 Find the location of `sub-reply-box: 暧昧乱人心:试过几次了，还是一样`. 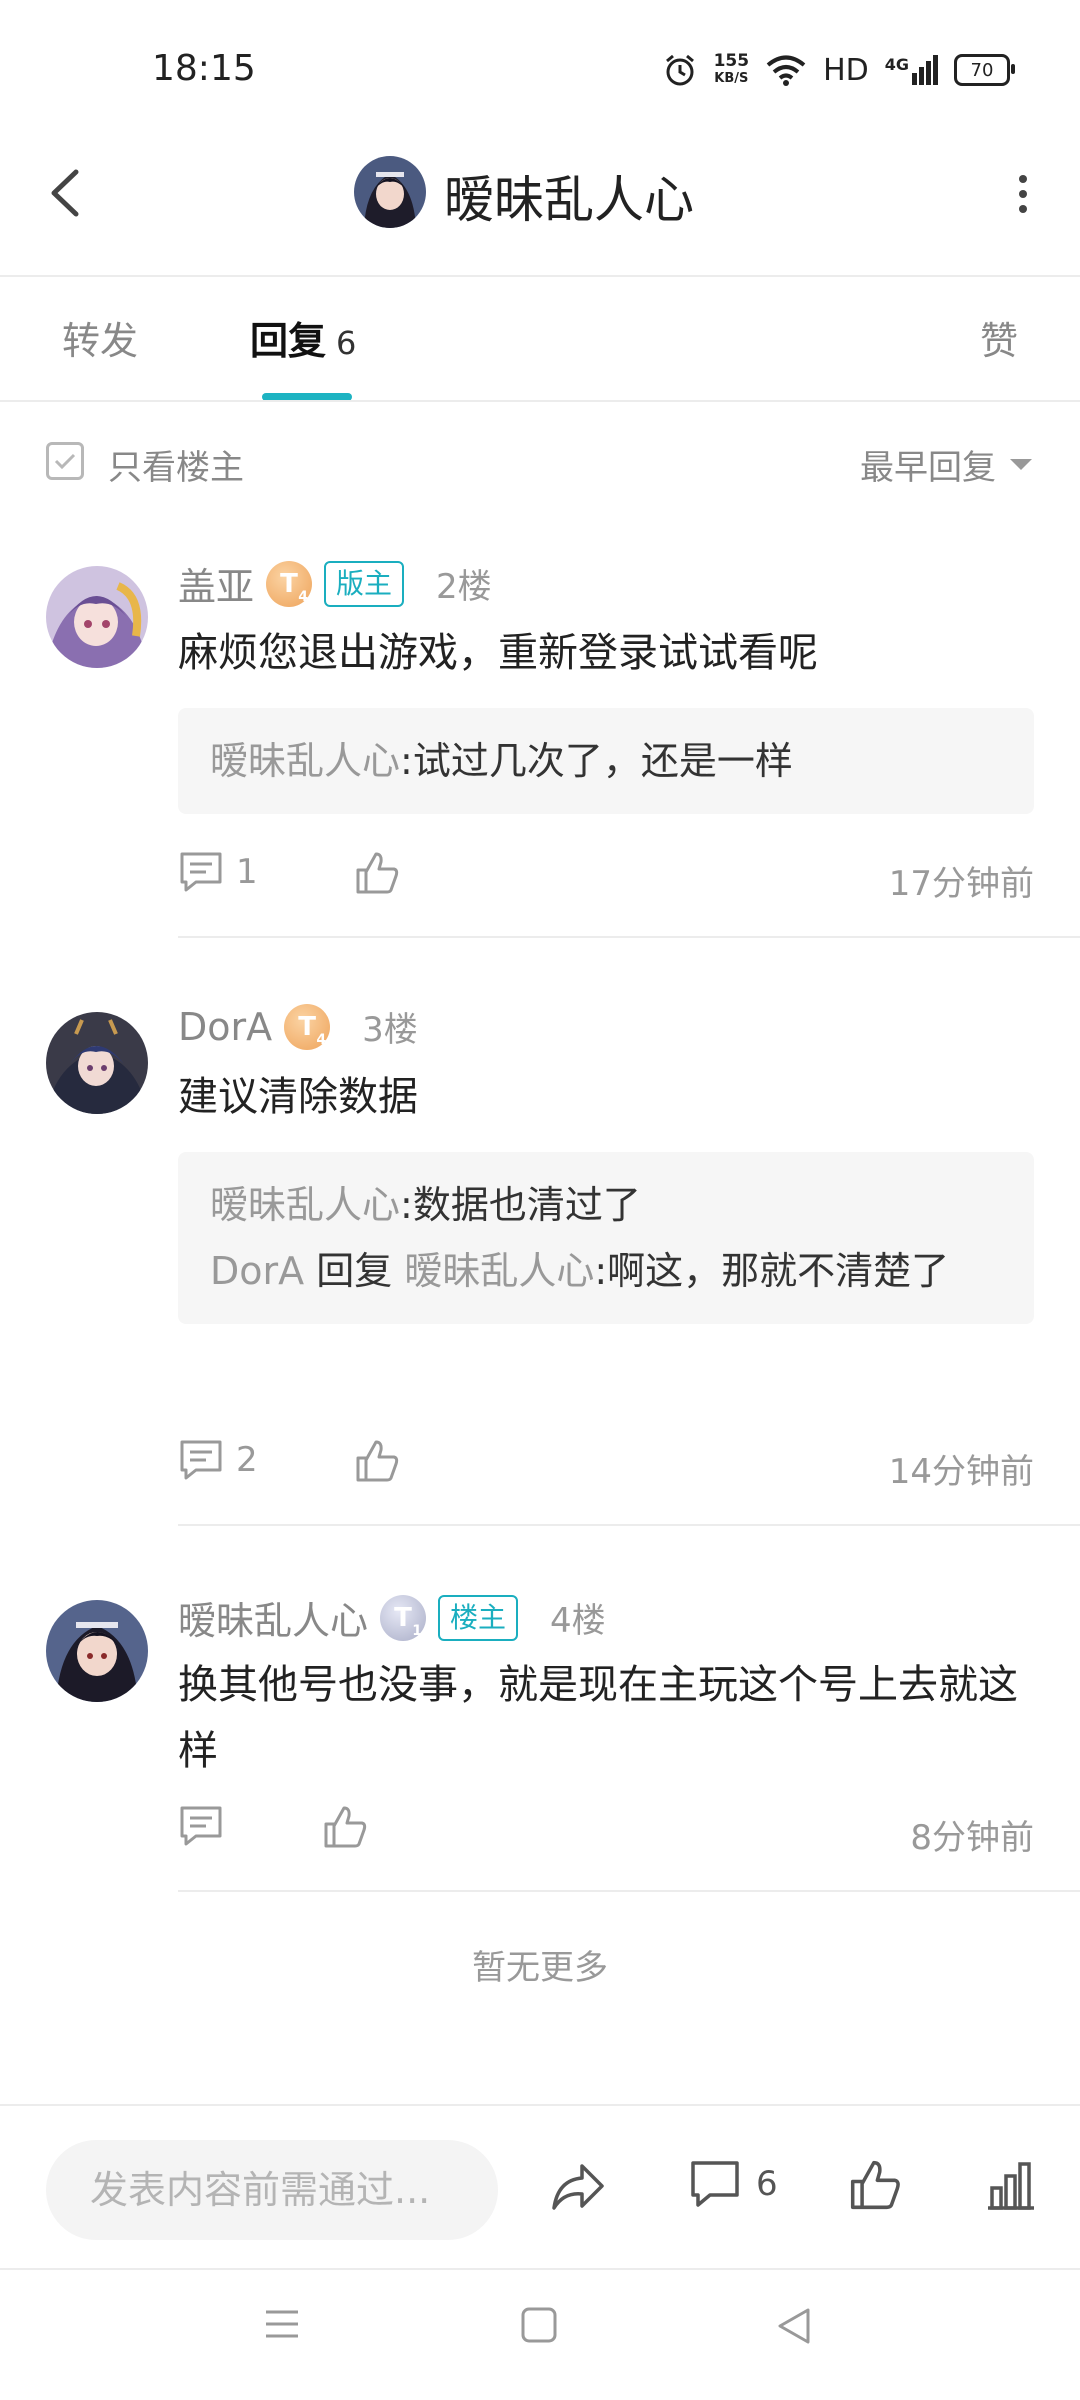

sub-reply-box: 暧昧乱人心:试过几次了，还是一样 is located at coordinates (606, 761).